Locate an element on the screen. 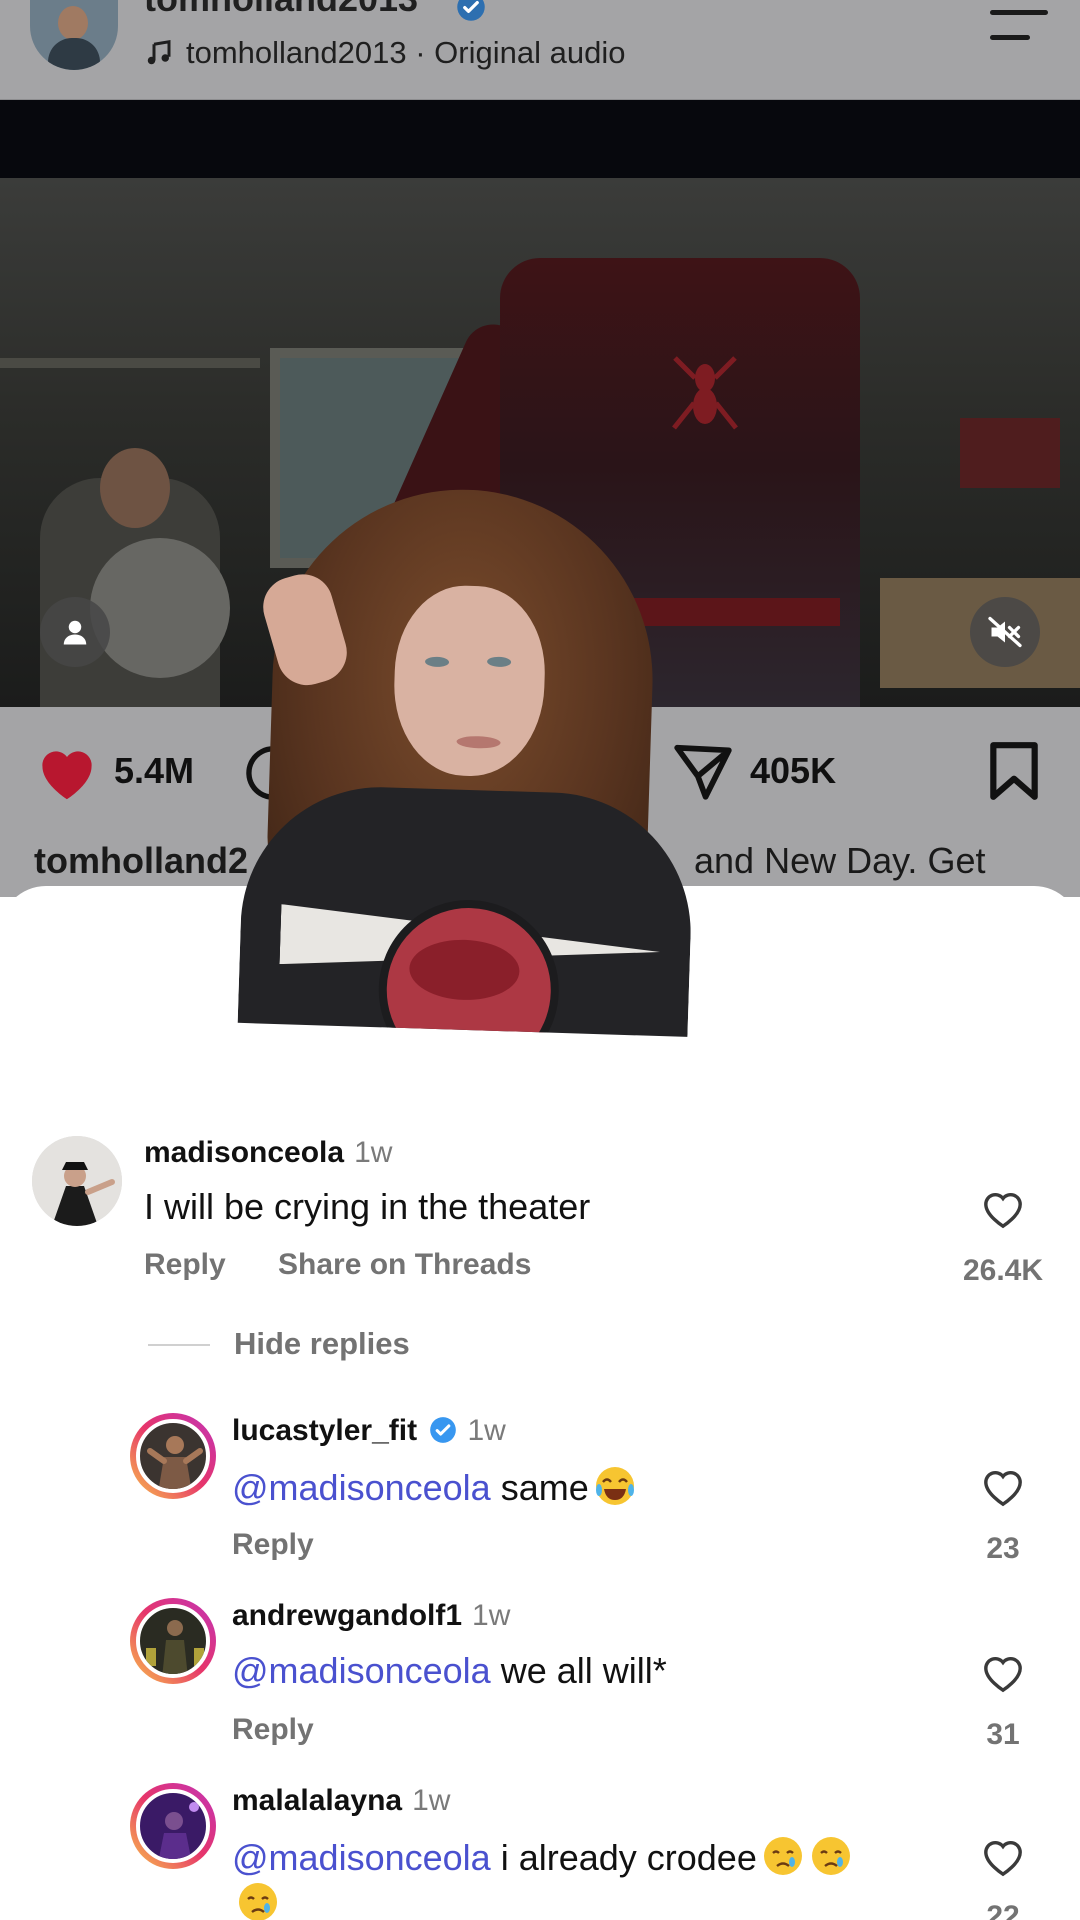 The image size is (1080, 1920). caption-username: tomholland2 is located at coordinates (141, 861).